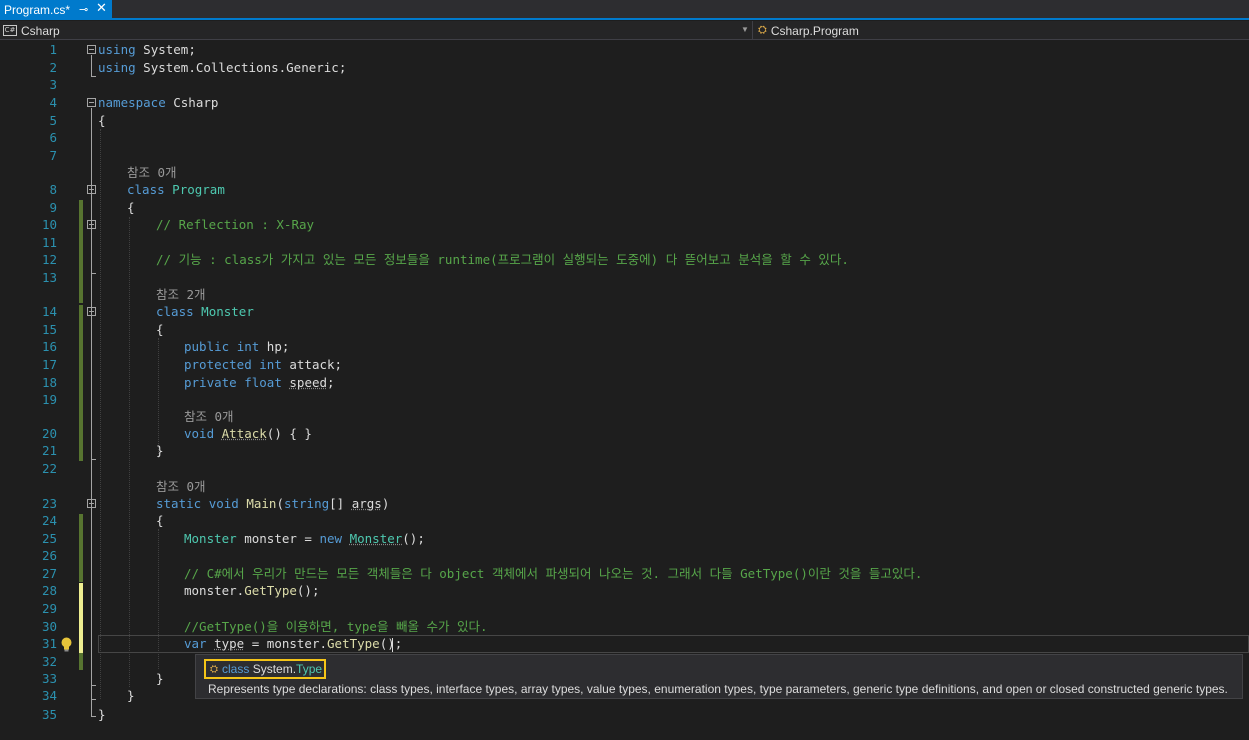 This screenshot has width=1249, height=740. Describe the element at coordinates (53, 137) in the screenshot. I see `line-number: 6` at that location.